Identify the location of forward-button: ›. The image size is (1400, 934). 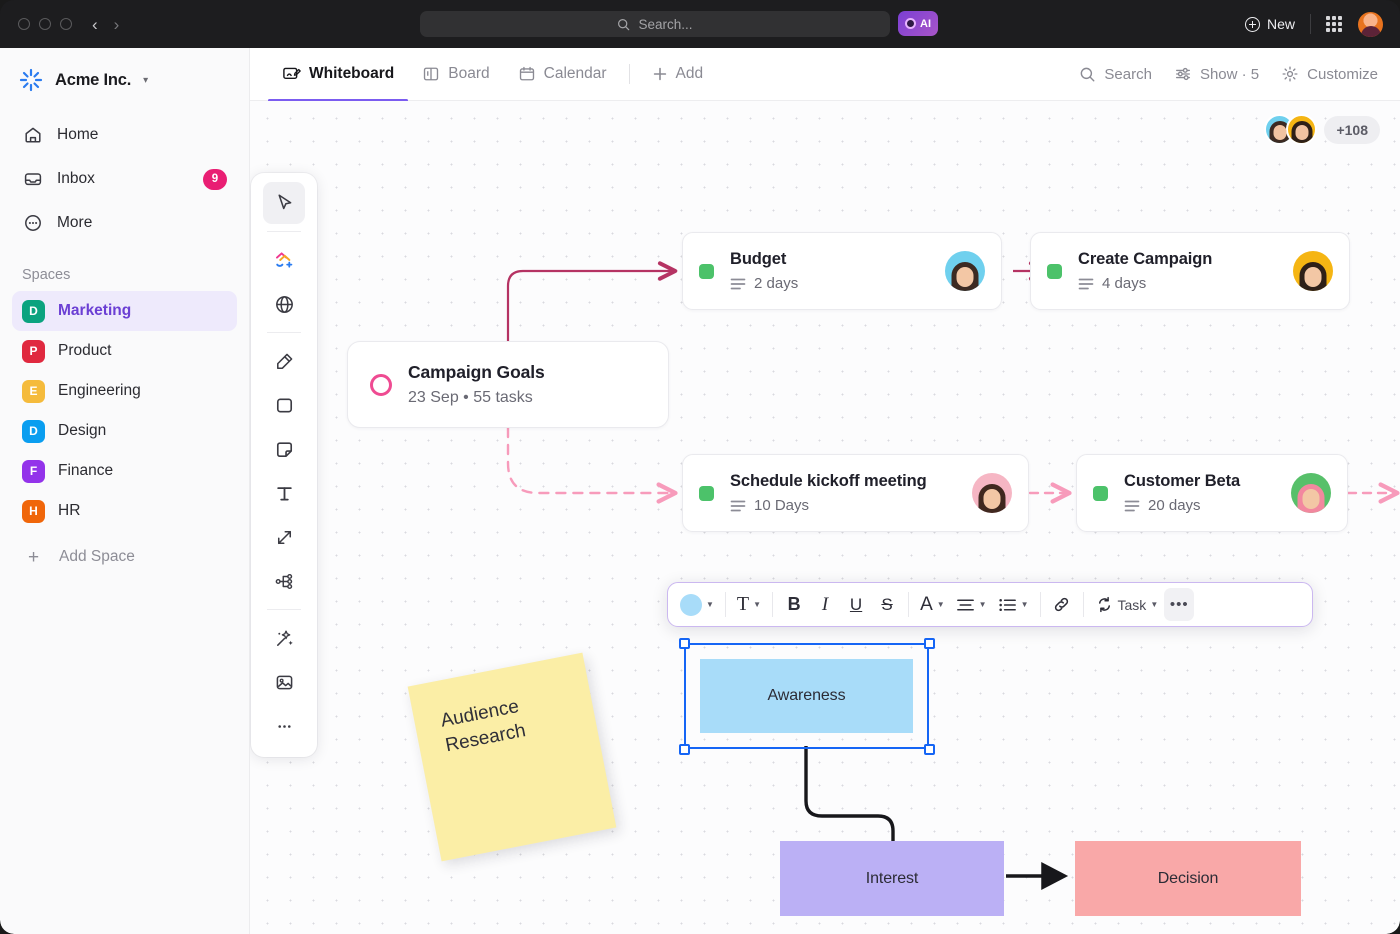
(117, 24).